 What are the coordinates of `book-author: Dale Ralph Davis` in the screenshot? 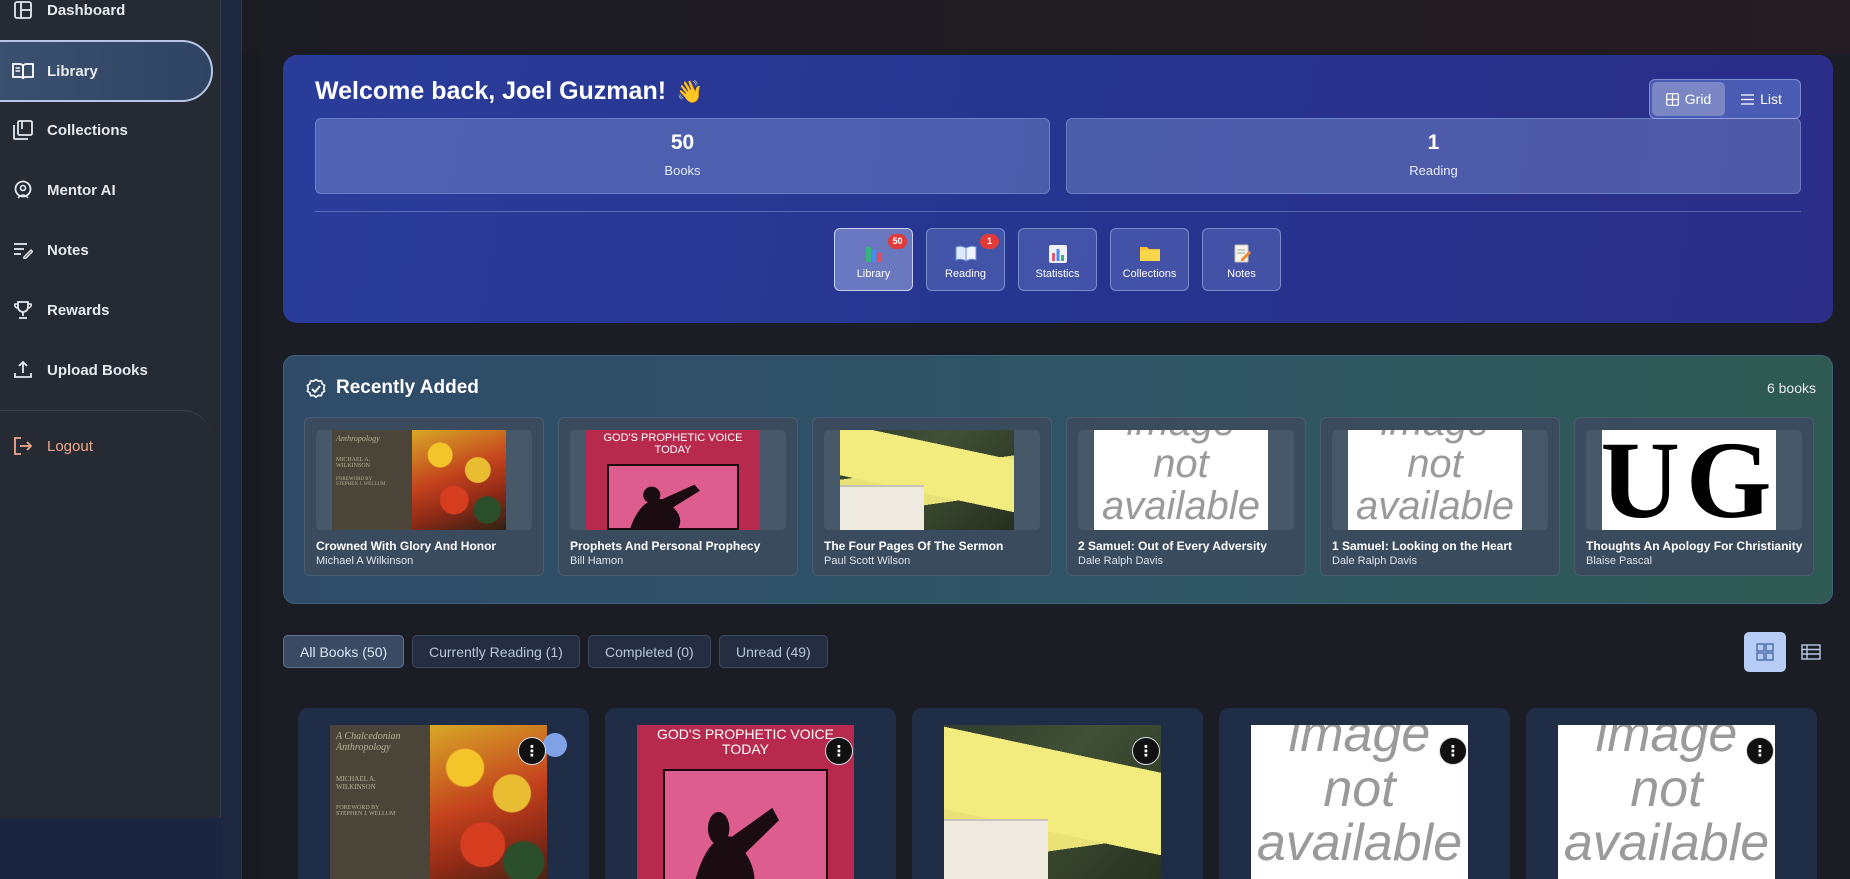 It's located at (1120, 561).